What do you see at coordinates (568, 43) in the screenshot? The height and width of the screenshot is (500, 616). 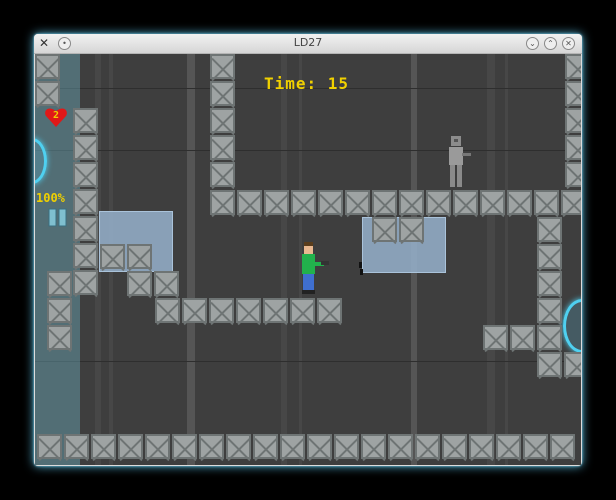 I see `close-icon: ✕` at bounding box center [568, 43].